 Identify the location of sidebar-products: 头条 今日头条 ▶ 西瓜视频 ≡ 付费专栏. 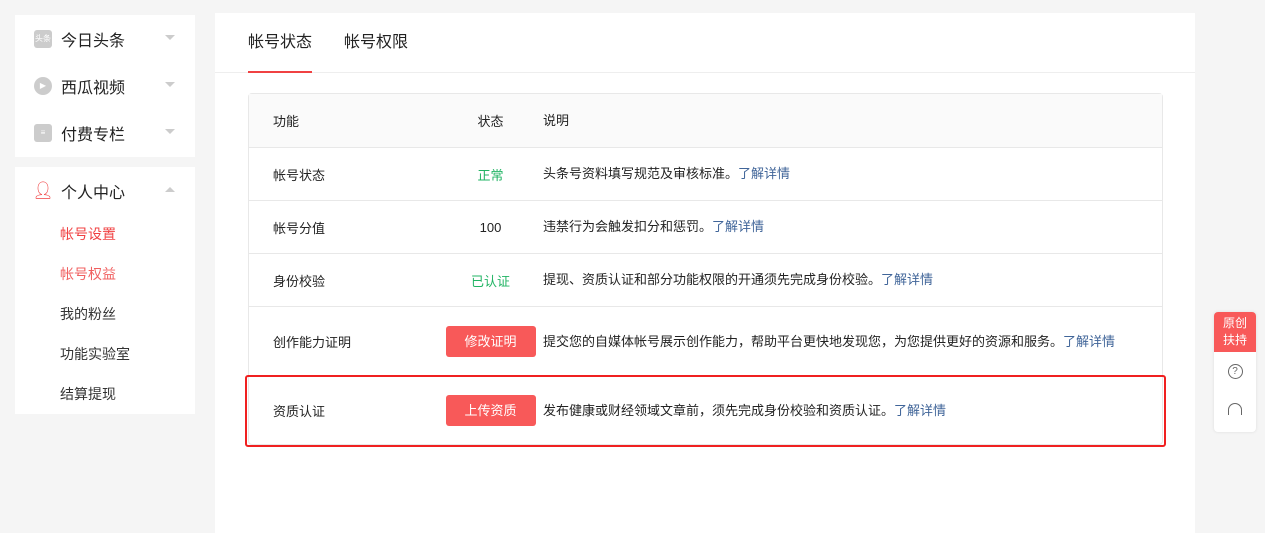
(105, 86).